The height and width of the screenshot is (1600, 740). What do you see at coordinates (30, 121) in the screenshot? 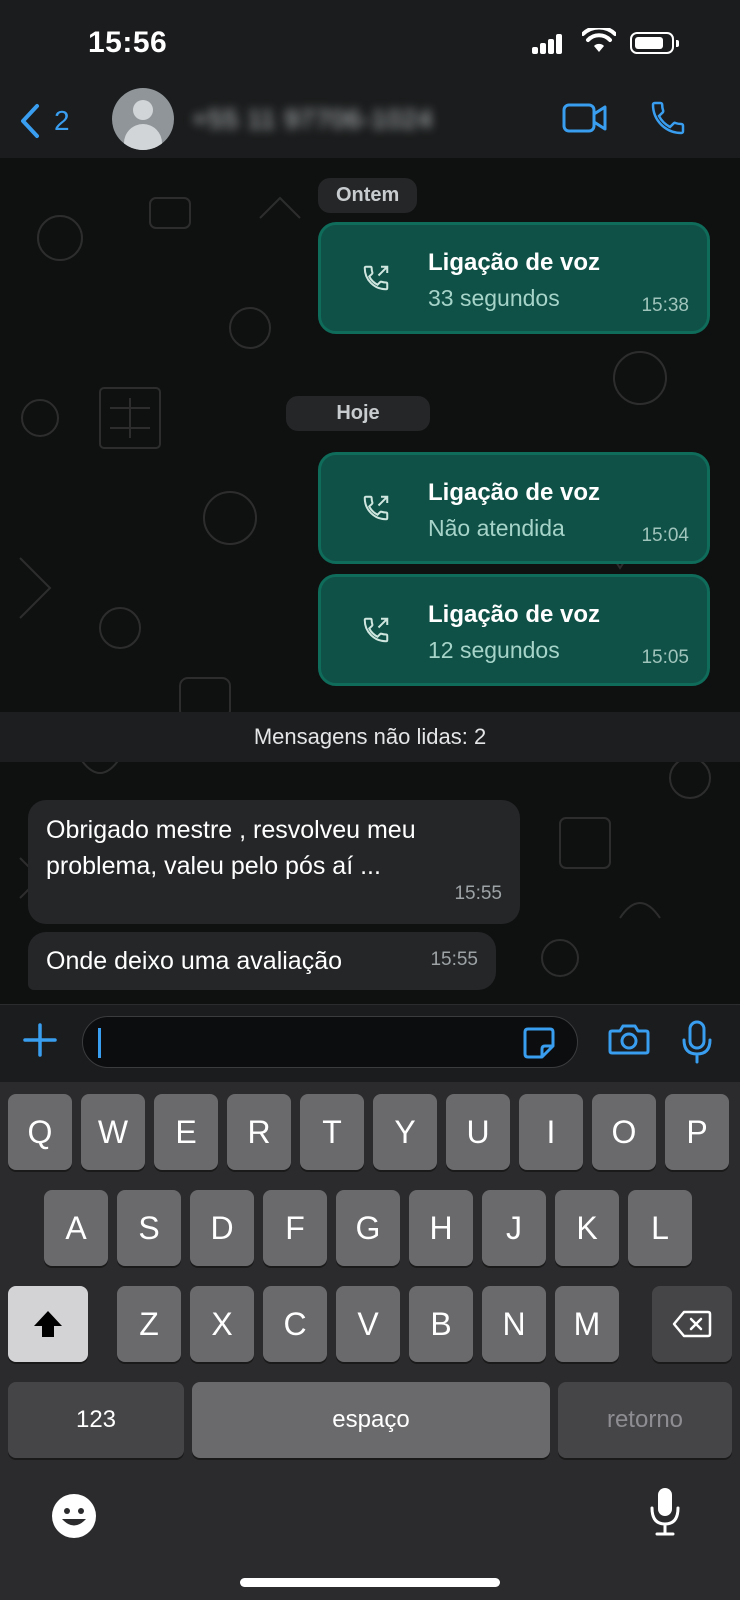
I see `chevron-left-icon` at bounding box center [30, 121].